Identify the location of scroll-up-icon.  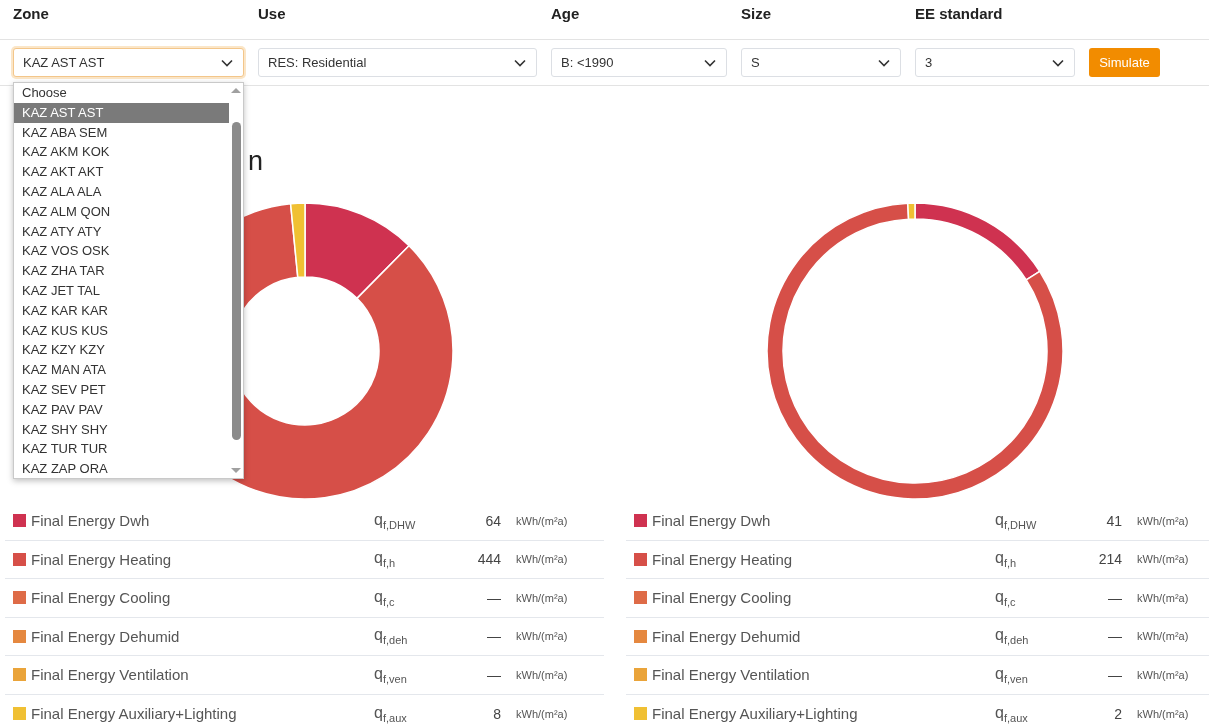
(236, 90).